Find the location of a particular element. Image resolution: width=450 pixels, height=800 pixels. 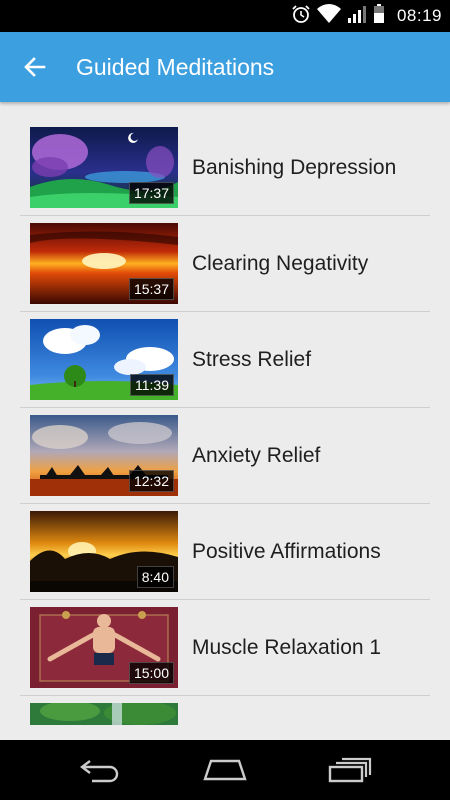

duration-badge: 15:37 is located at coordinates (151, 289).